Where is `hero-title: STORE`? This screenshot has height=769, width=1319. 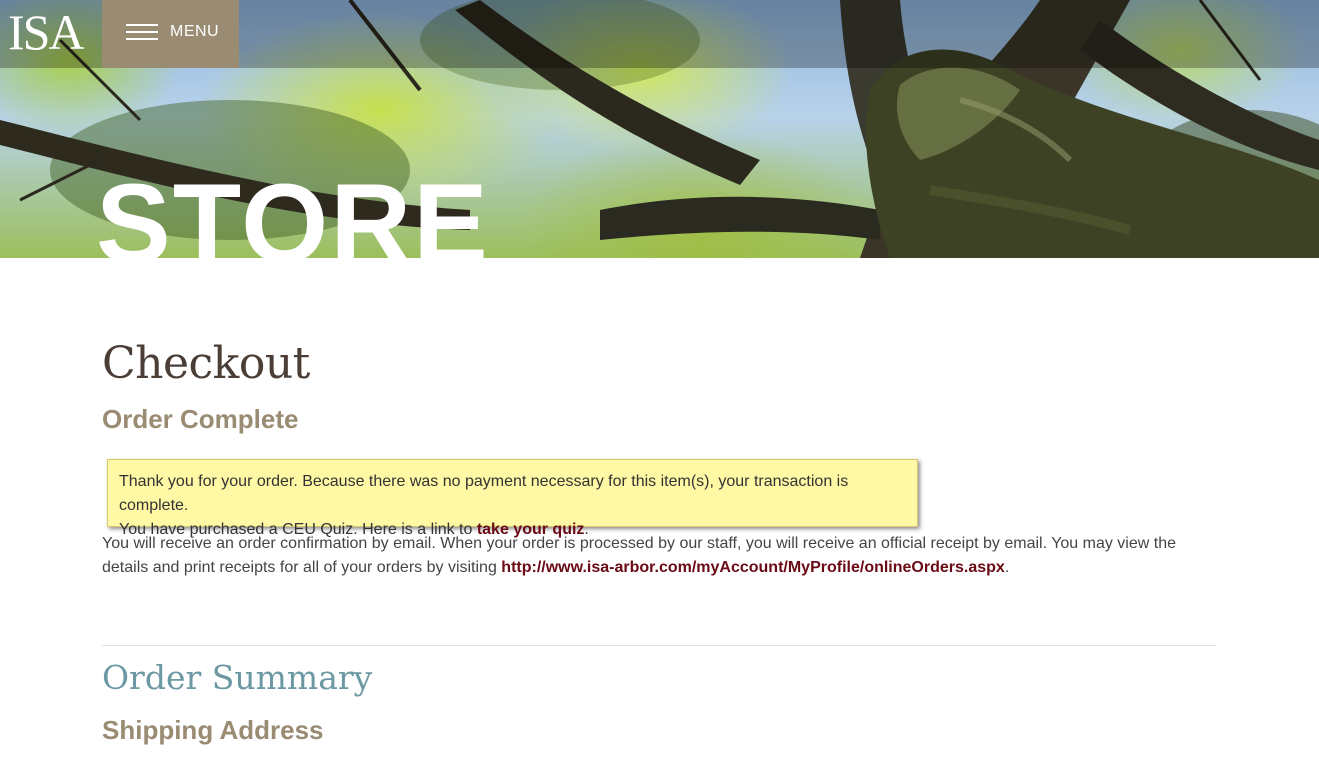
hero-title: STORE is located at coordinates (293, 209).